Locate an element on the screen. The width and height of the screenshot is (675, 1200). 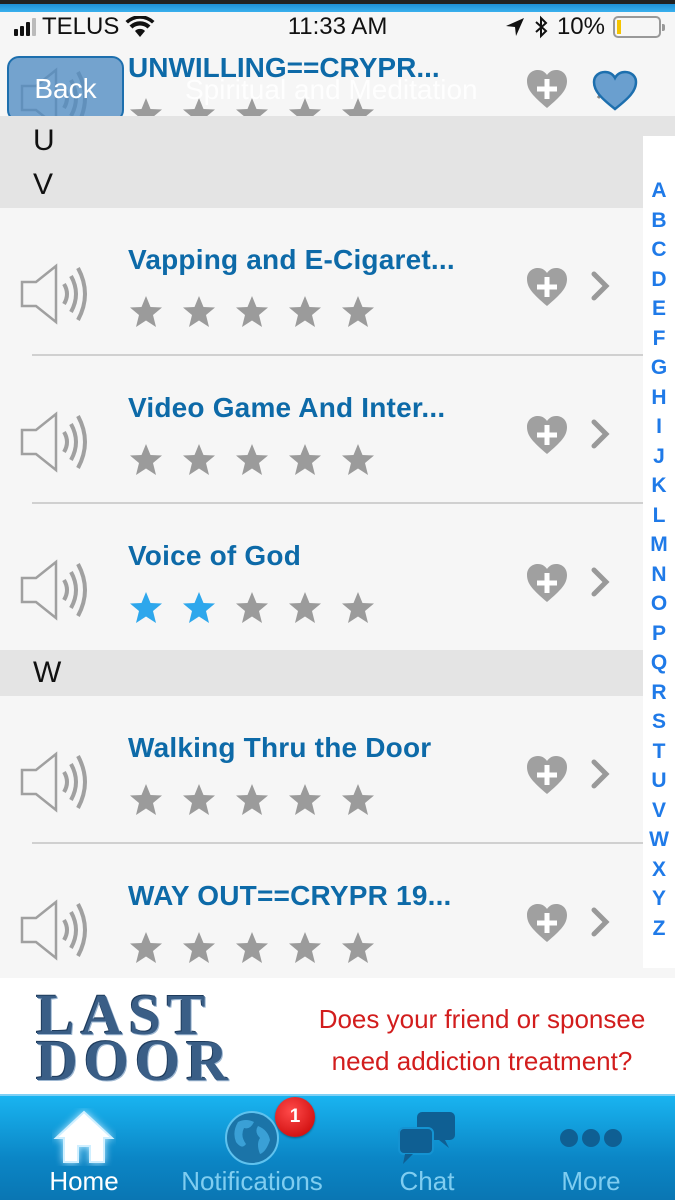
index-letter-v: V is located at coordinates (659, 811).